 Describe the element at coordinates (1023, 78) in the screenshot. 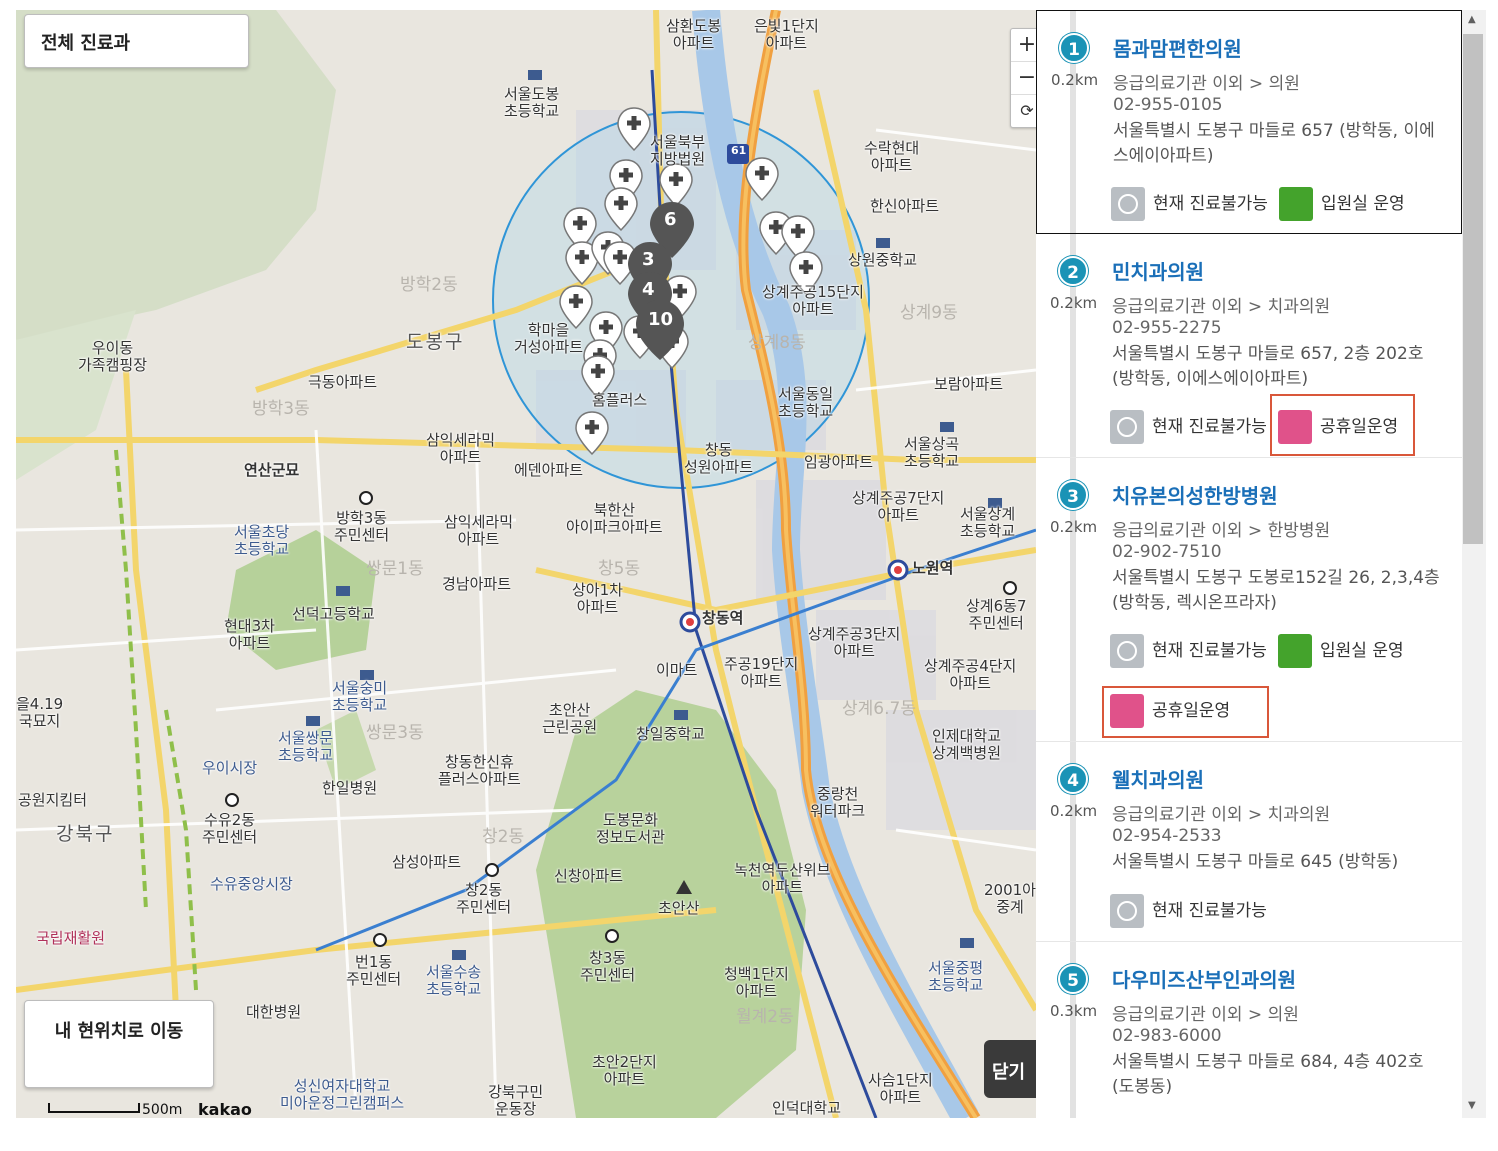

I see `zoom-out-button: −` at that location.